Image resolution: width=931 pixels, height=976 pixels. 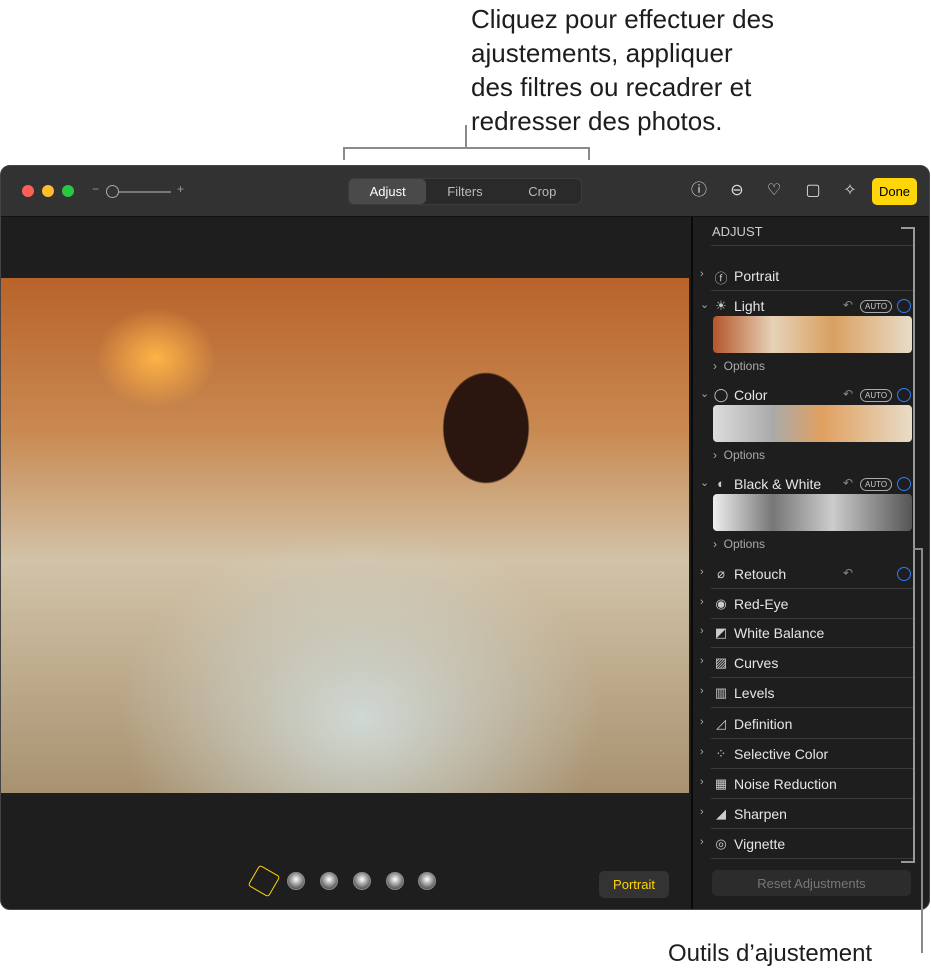 What do you see at coordinates (737, 231) in the screenshot?
I see `sidebar-heading: ADJUST` at bounding box center [737, 231].